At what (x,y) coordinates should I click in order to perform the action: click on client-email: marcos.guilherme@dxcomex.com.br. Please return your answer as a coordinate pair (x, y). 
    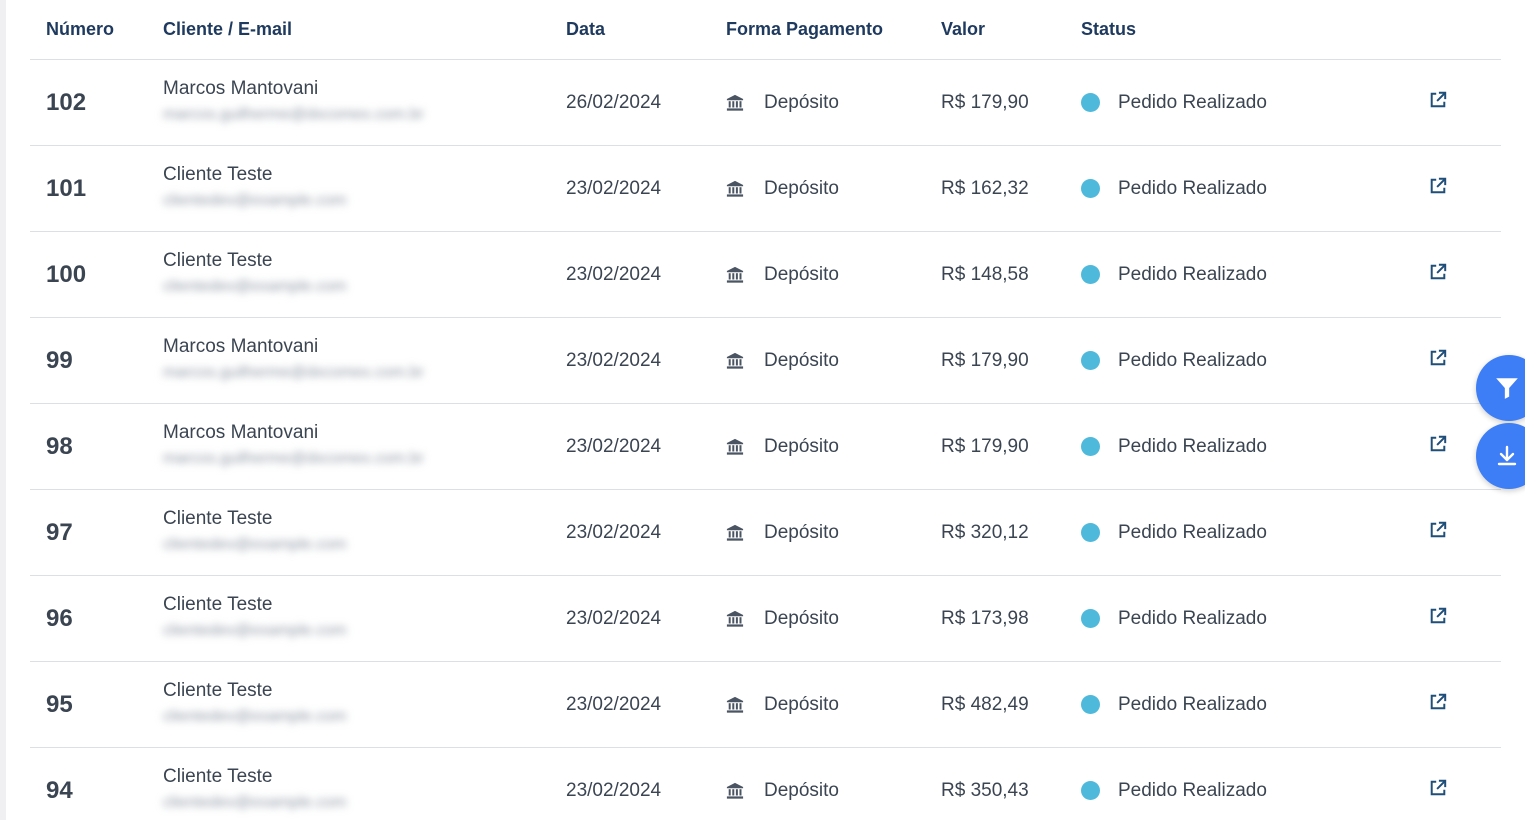
    Looking at the image, I should click on (293, 114).